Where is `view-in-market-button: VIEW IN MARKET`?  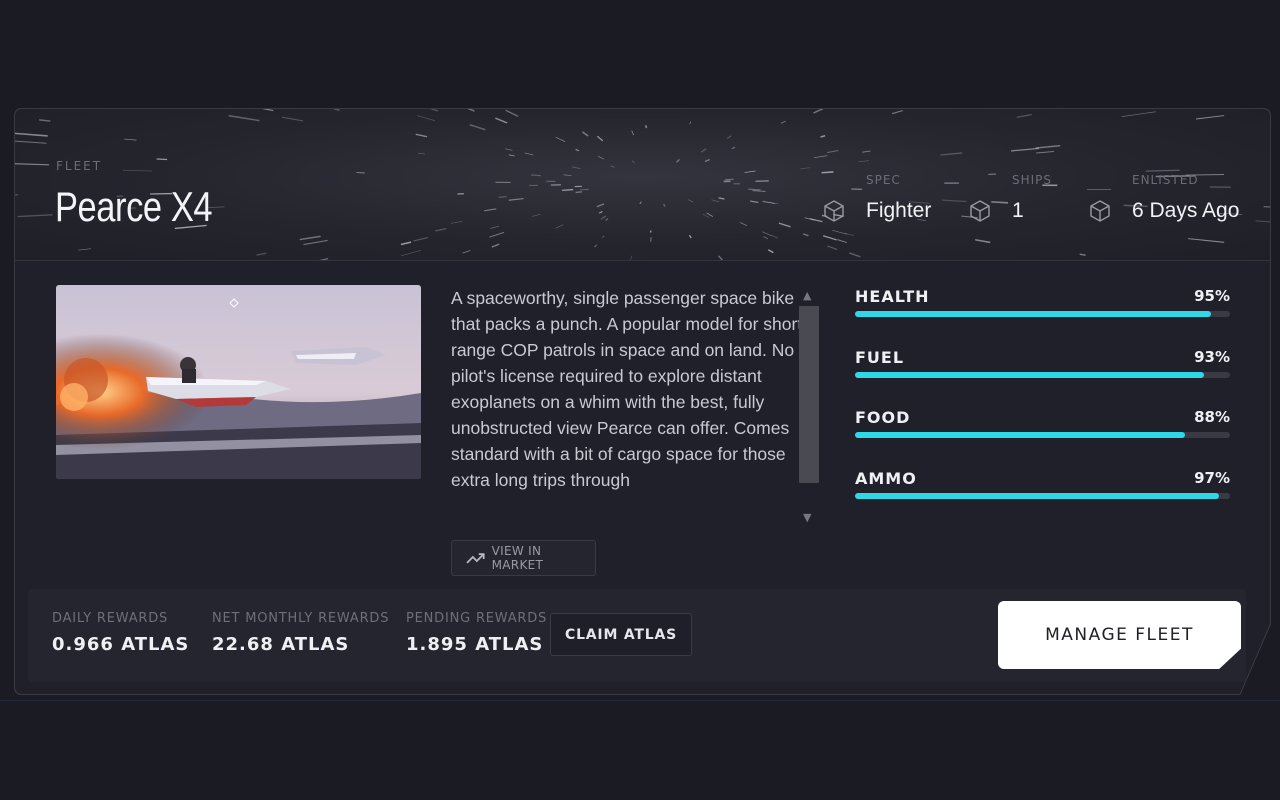 view-in-market-button: VIEW IN MARKET is located at coordinates (523, 558).